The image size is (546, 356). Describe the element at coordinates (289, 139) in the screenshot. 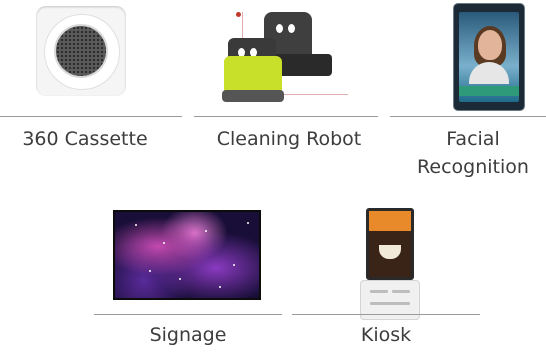

I see `product-label: Cleaning Robot` at that location.